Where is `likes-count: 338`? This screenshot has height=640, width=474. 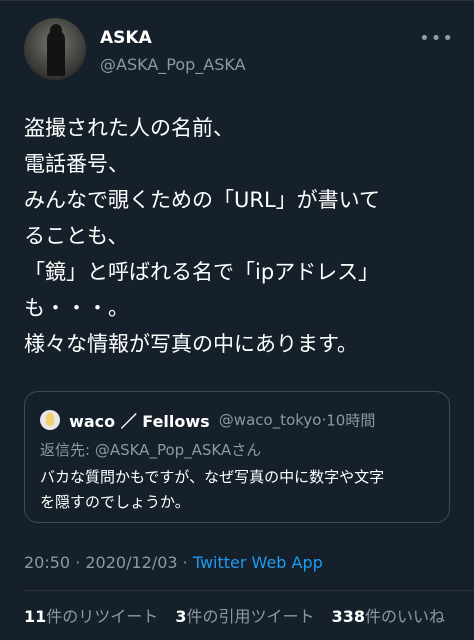
likes-count: 338 is located at coordinates (348, 616).